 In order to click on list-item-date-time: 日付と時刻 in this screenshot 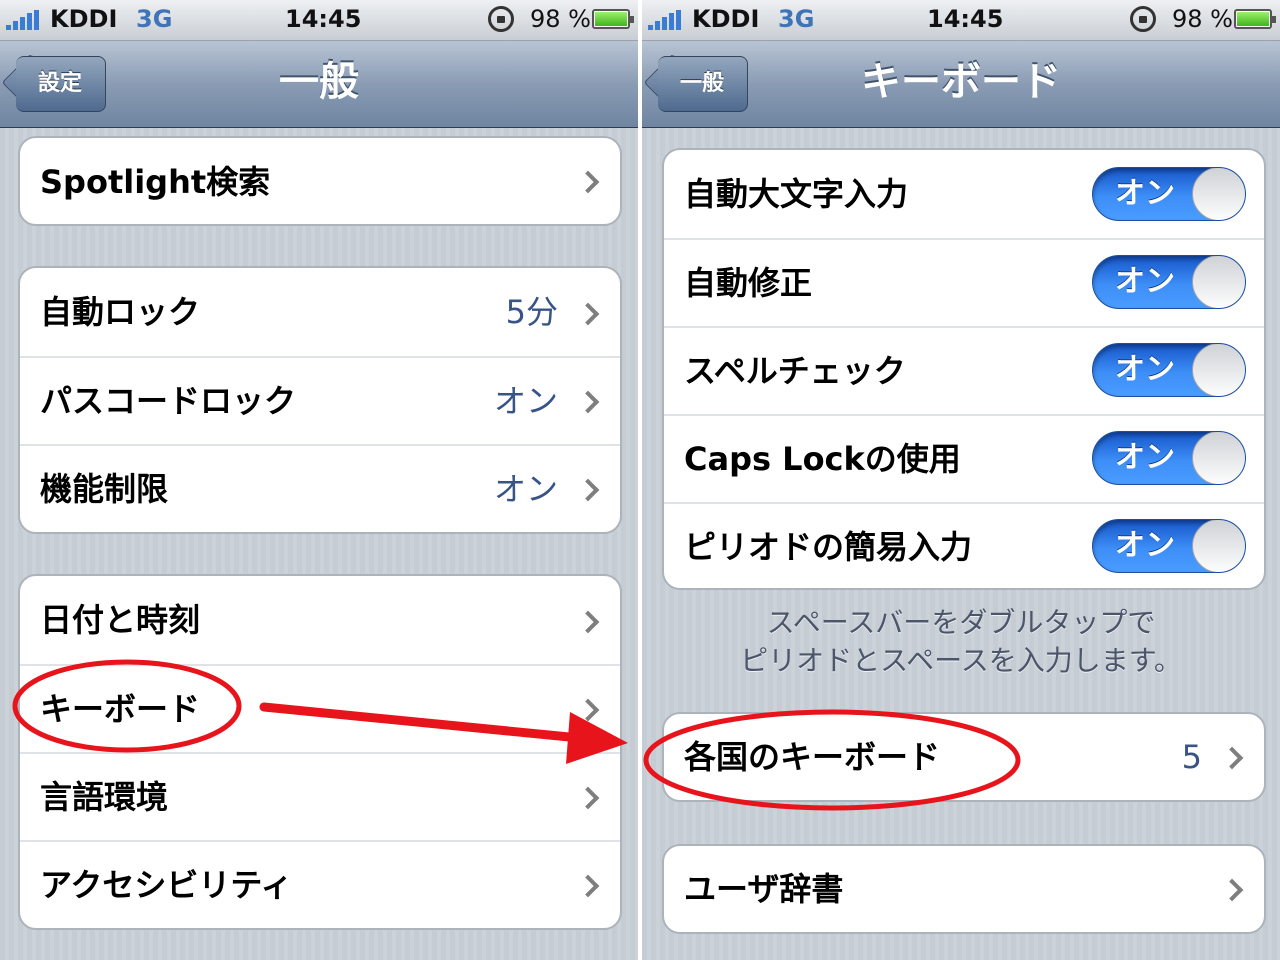, I will do `click(320, 620)`.